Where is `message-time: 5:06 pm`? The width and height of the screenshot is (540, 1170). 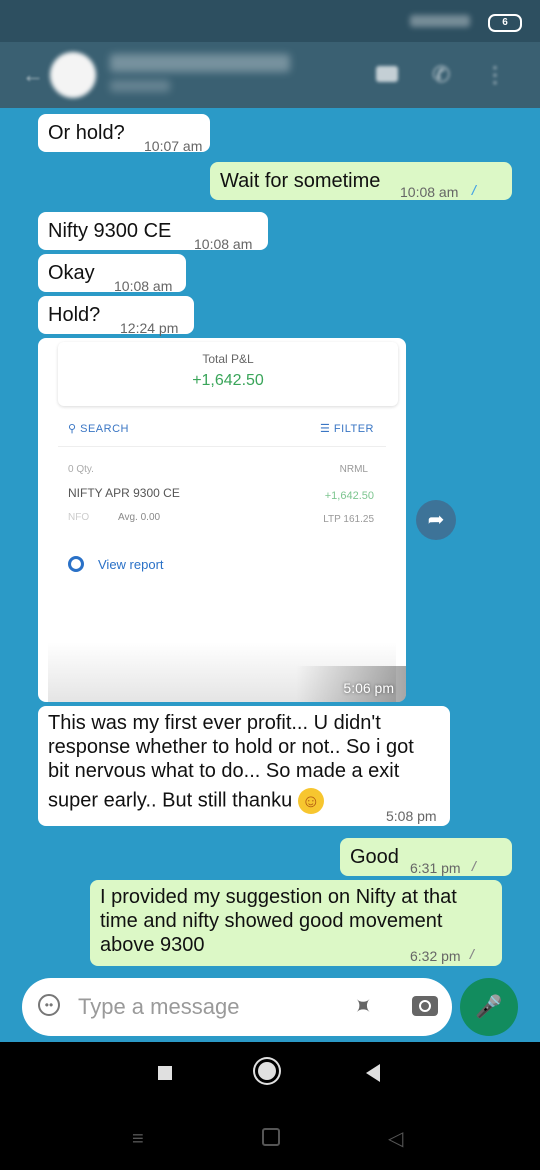 message-time: 5:06 pm is located at coordinates (368, 688).